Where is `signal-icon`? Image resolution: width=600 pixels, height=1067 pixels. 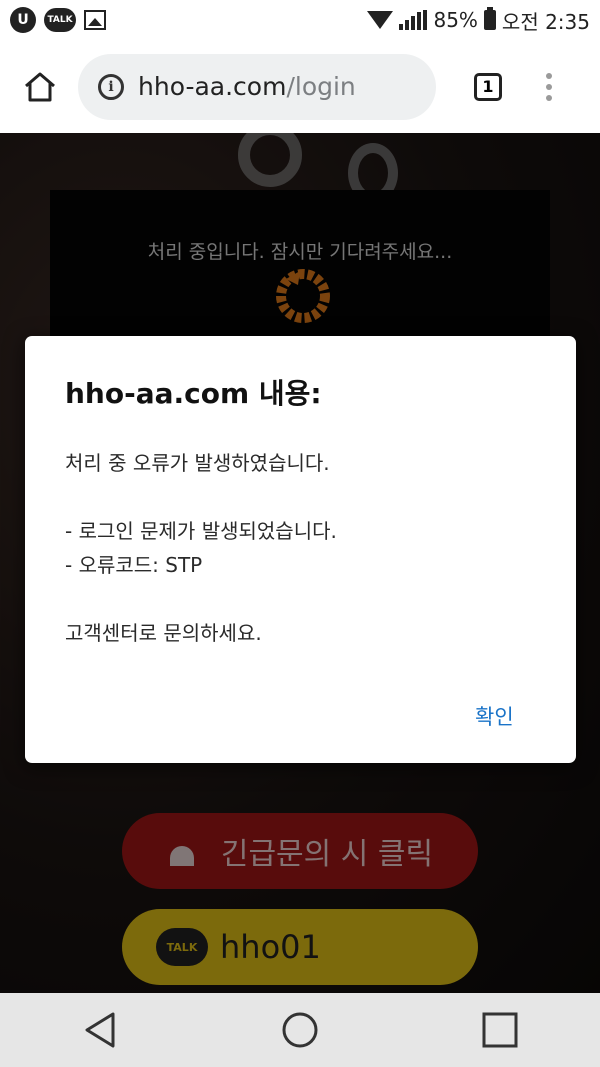
signal-icon is located at coordinates (413, 20).